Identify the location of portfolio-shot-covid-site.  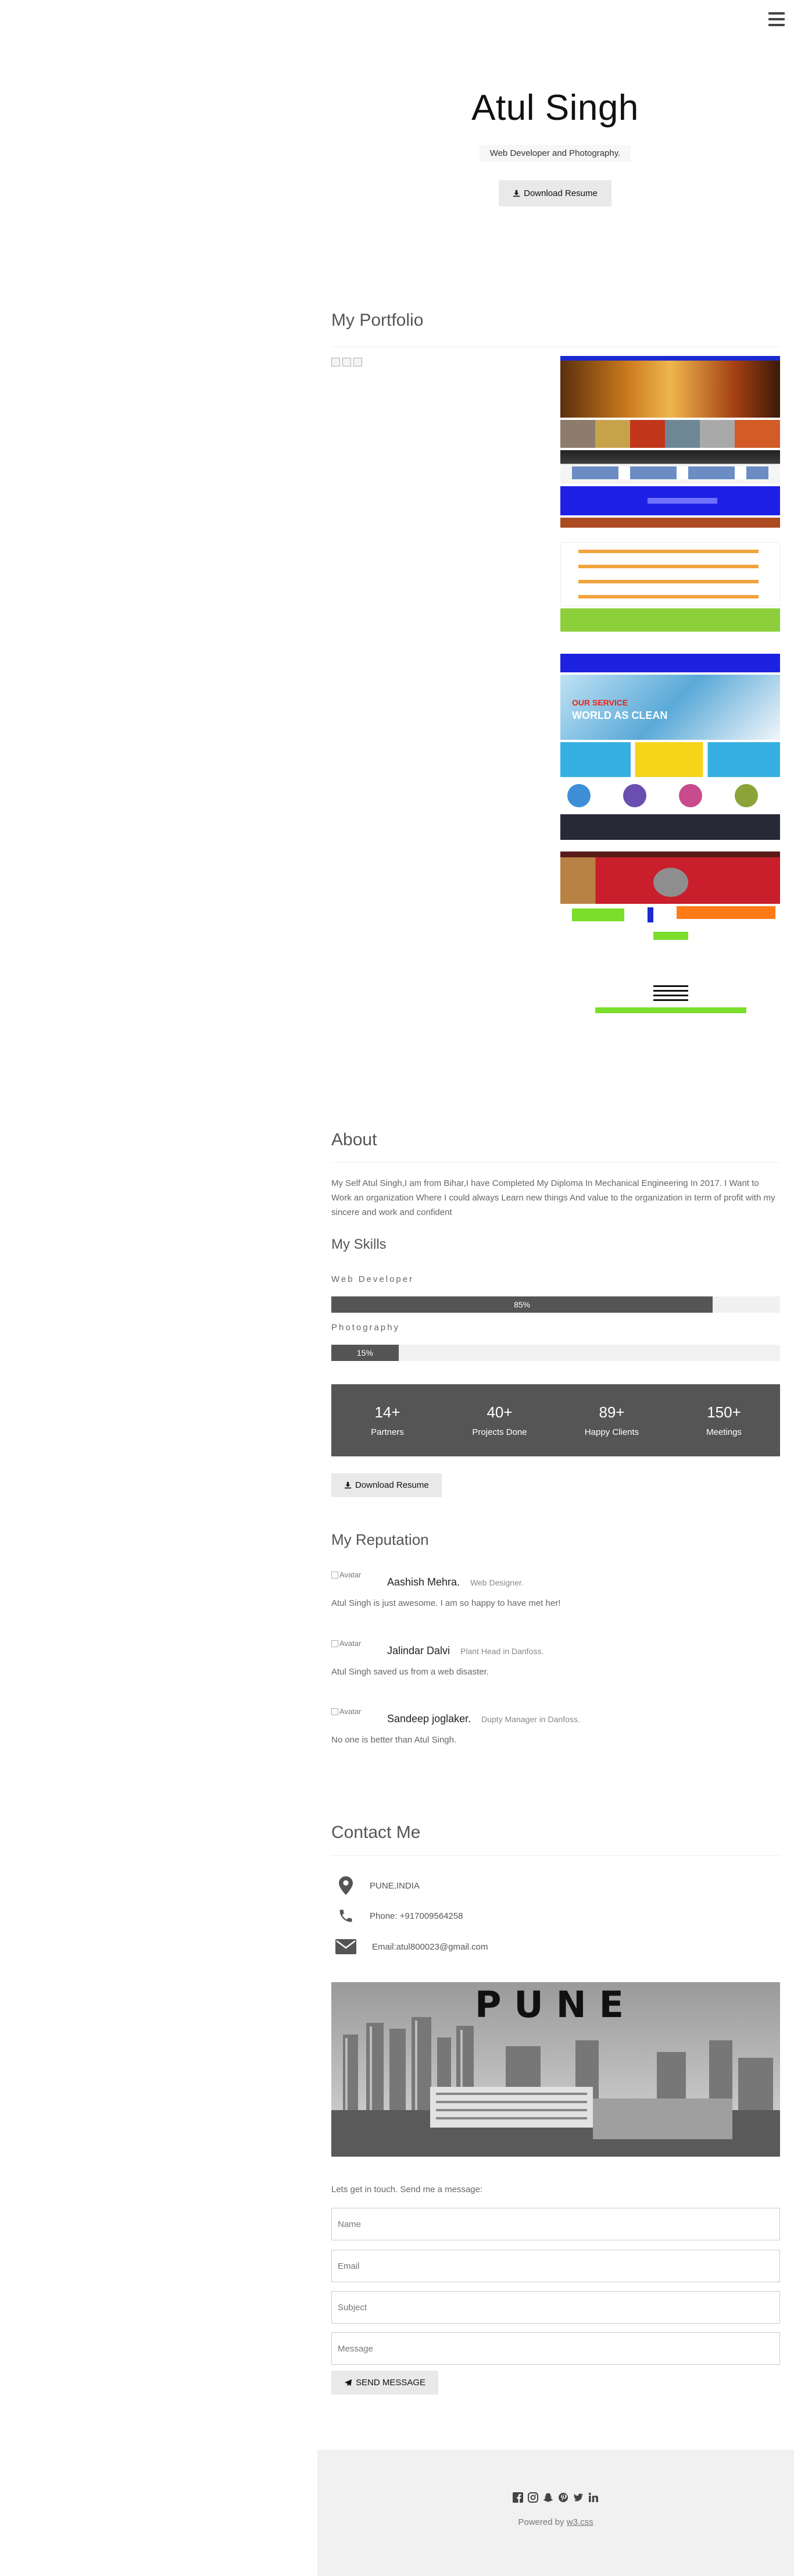
(670, 877).